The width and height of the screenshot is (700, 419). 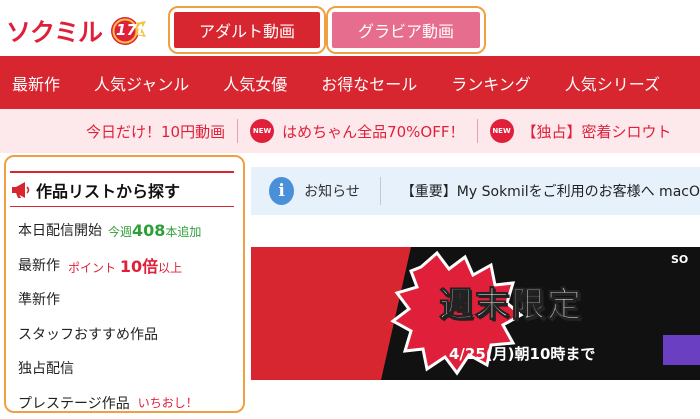 I want to click on weekly-added-suffix: 本追加, so click(x=183, y=231).